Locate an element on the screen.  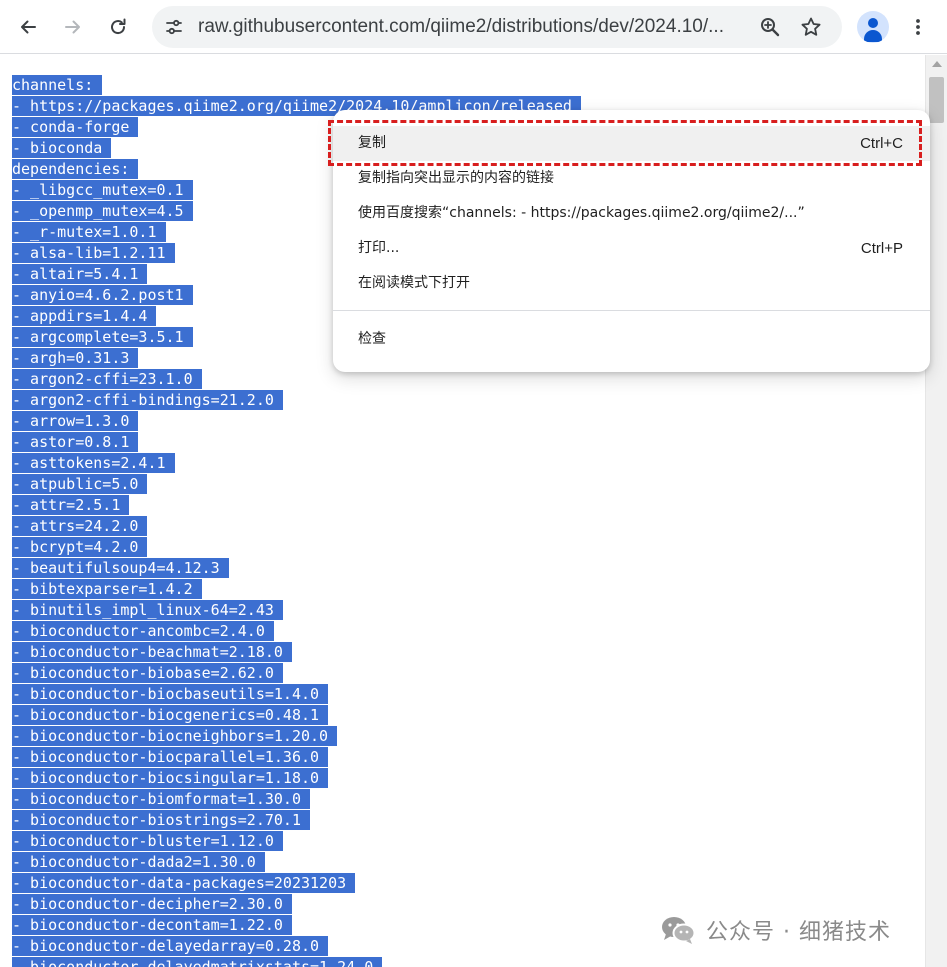
selected-text: - bibtexparser=1.4.2 is located at coordinates (107, 589).